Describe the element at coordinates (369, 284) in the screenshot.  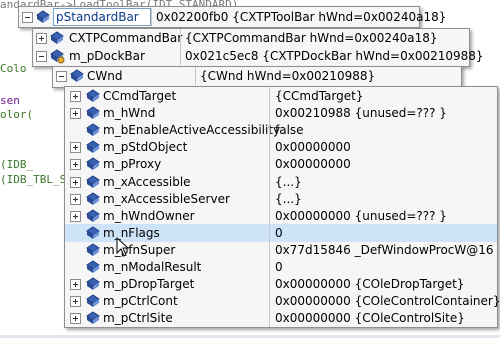
I see `member-value: 0x00000000 {COleDropTarget}` at that location.